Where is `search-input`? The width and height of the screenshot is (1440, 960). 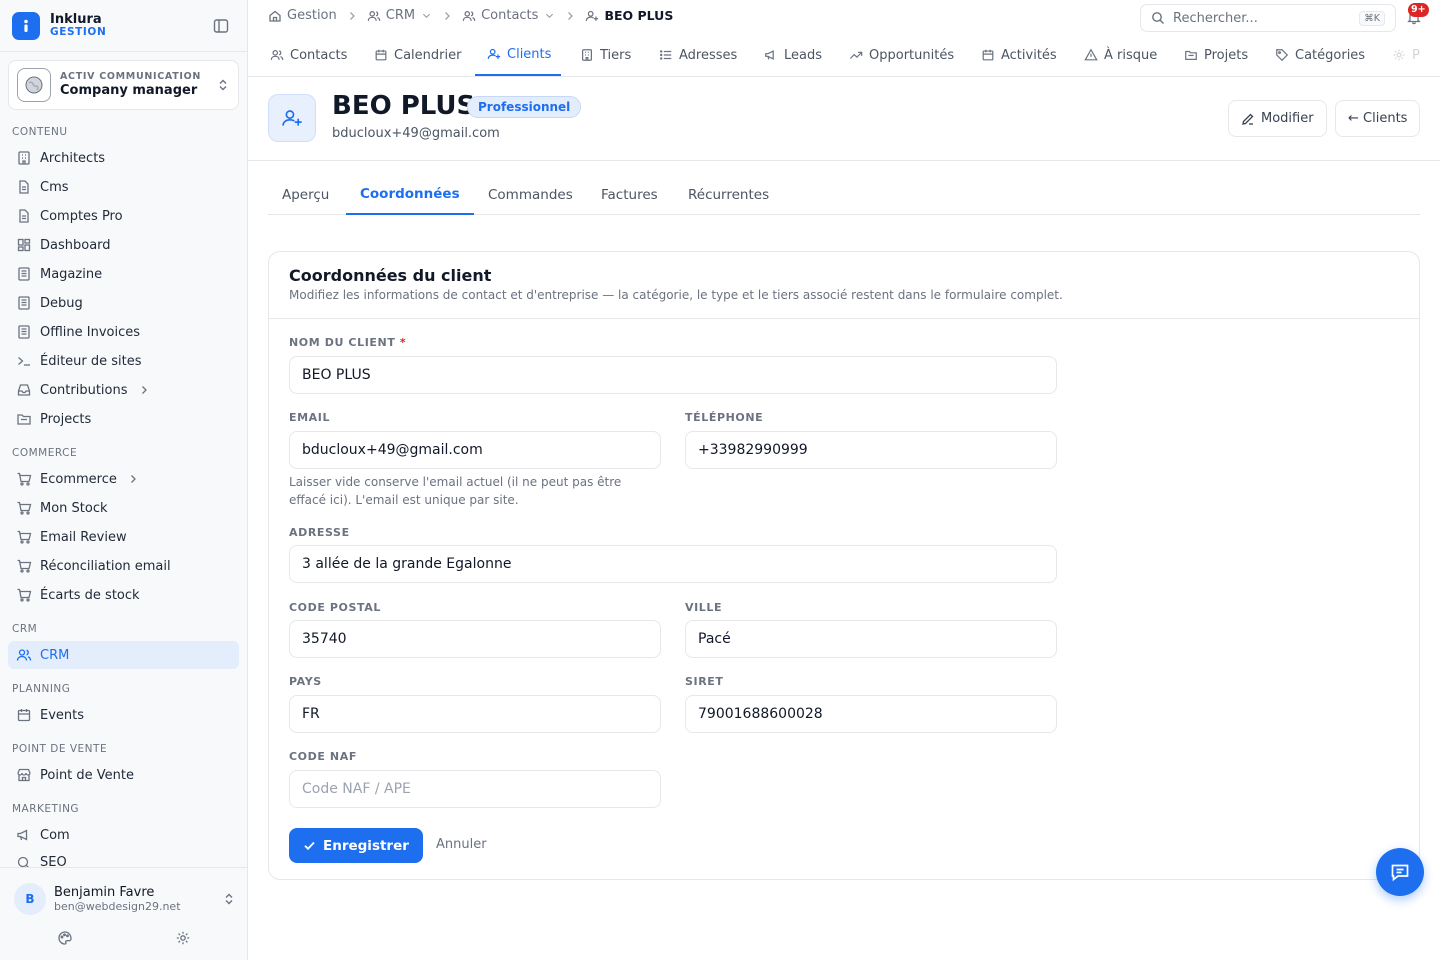 search-input is located at coordinates (1263, 18).